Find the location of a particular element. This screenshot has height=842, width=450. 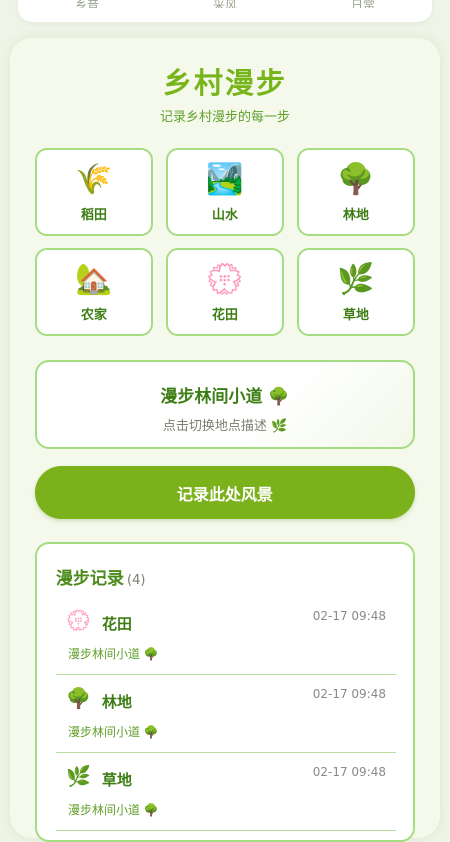

place-tile-label: 稻田 is located at coordinates (93, 215).